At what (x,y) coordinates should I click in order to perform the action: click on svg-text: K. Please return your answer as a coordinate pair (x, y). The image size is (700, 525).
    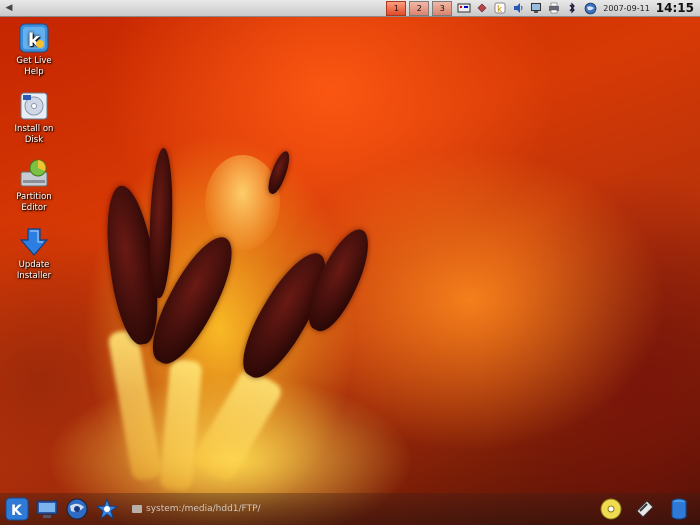
    Looking at the image, I should click on (17, 511).